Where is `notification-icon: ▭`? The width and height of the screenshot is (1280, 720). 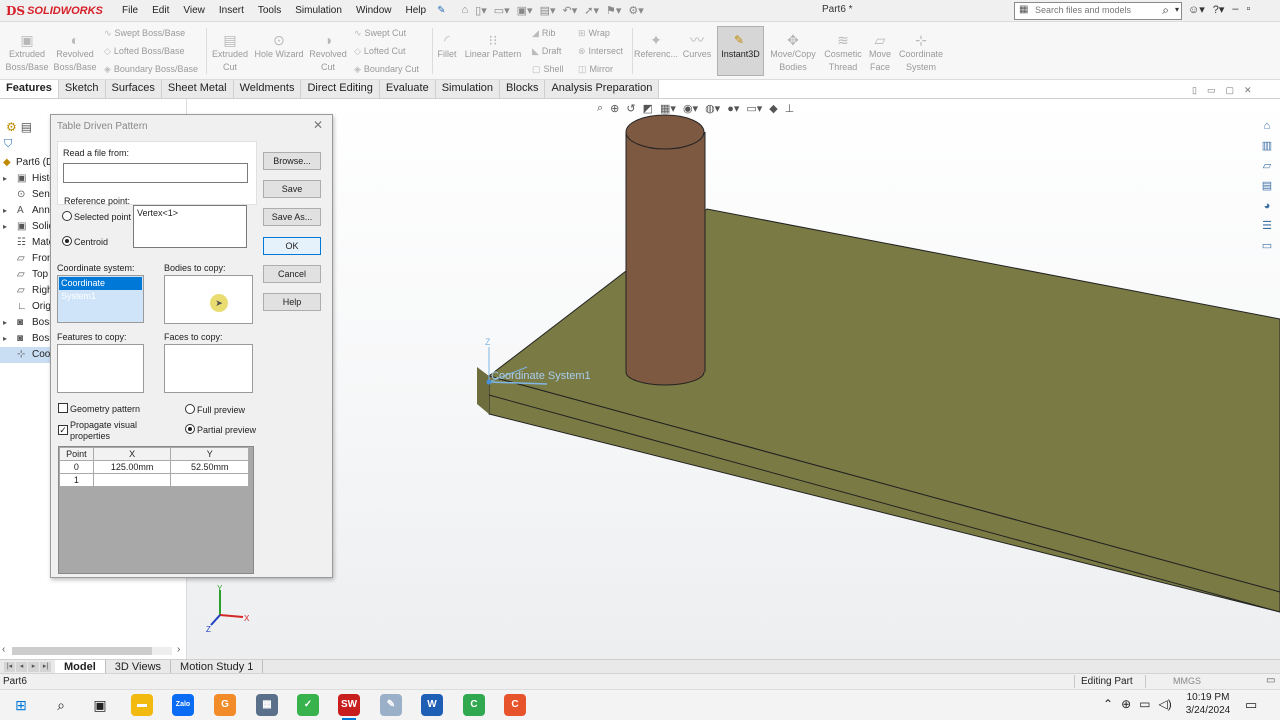 notification-icon: ▭ is located at coordinates (1251, 705).